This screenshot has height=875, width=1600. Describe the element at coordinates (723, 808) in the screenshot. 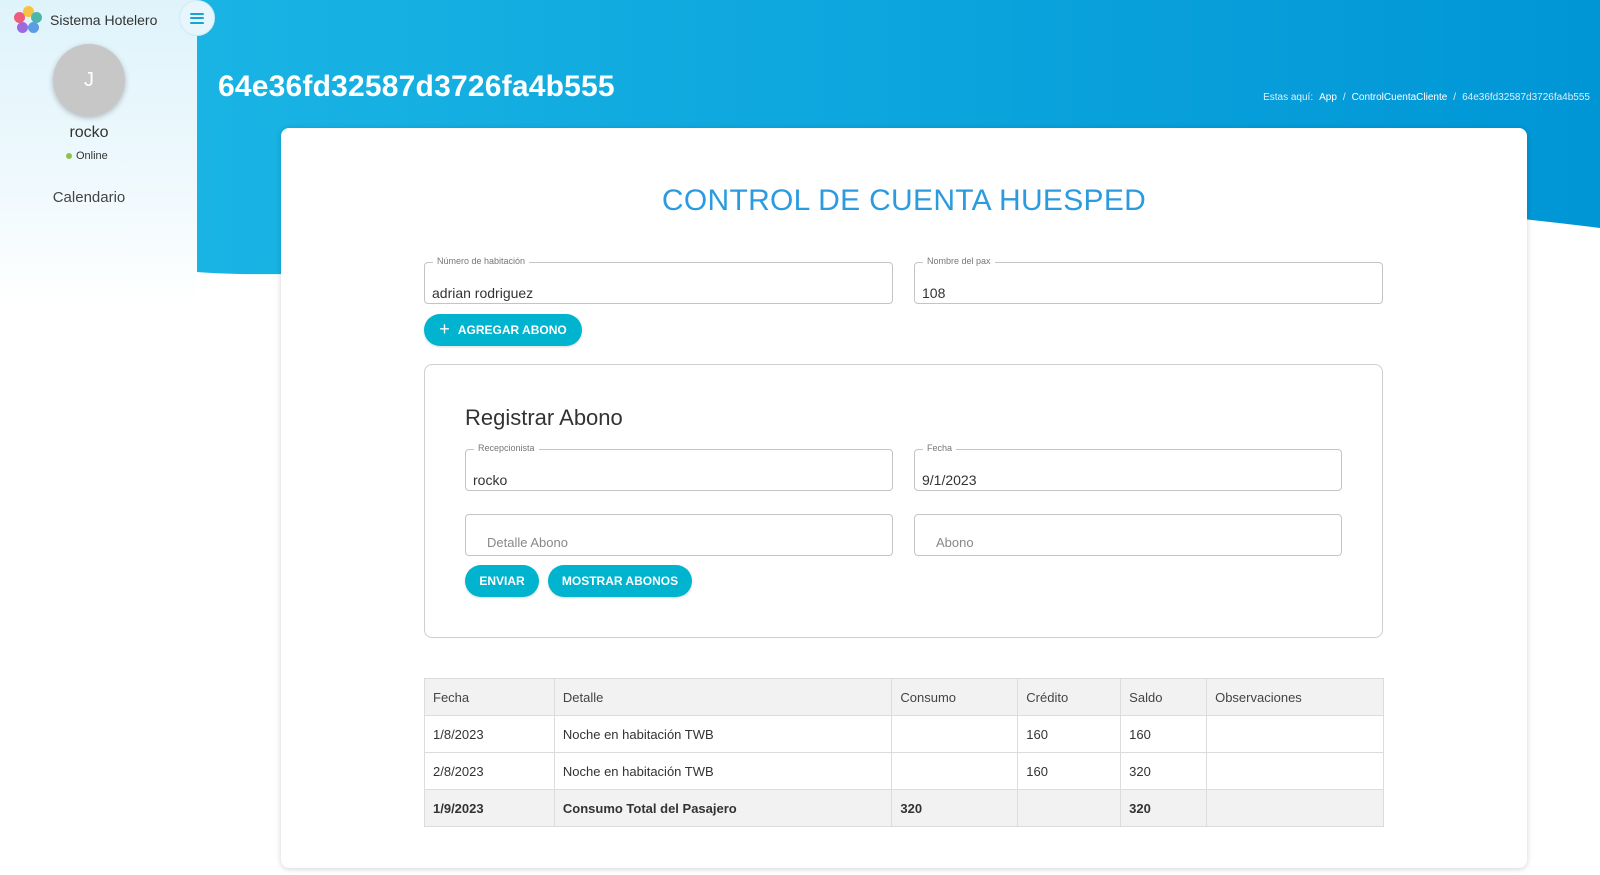

I see `total-detalle: Consumo Total del Pasajero` at that location.